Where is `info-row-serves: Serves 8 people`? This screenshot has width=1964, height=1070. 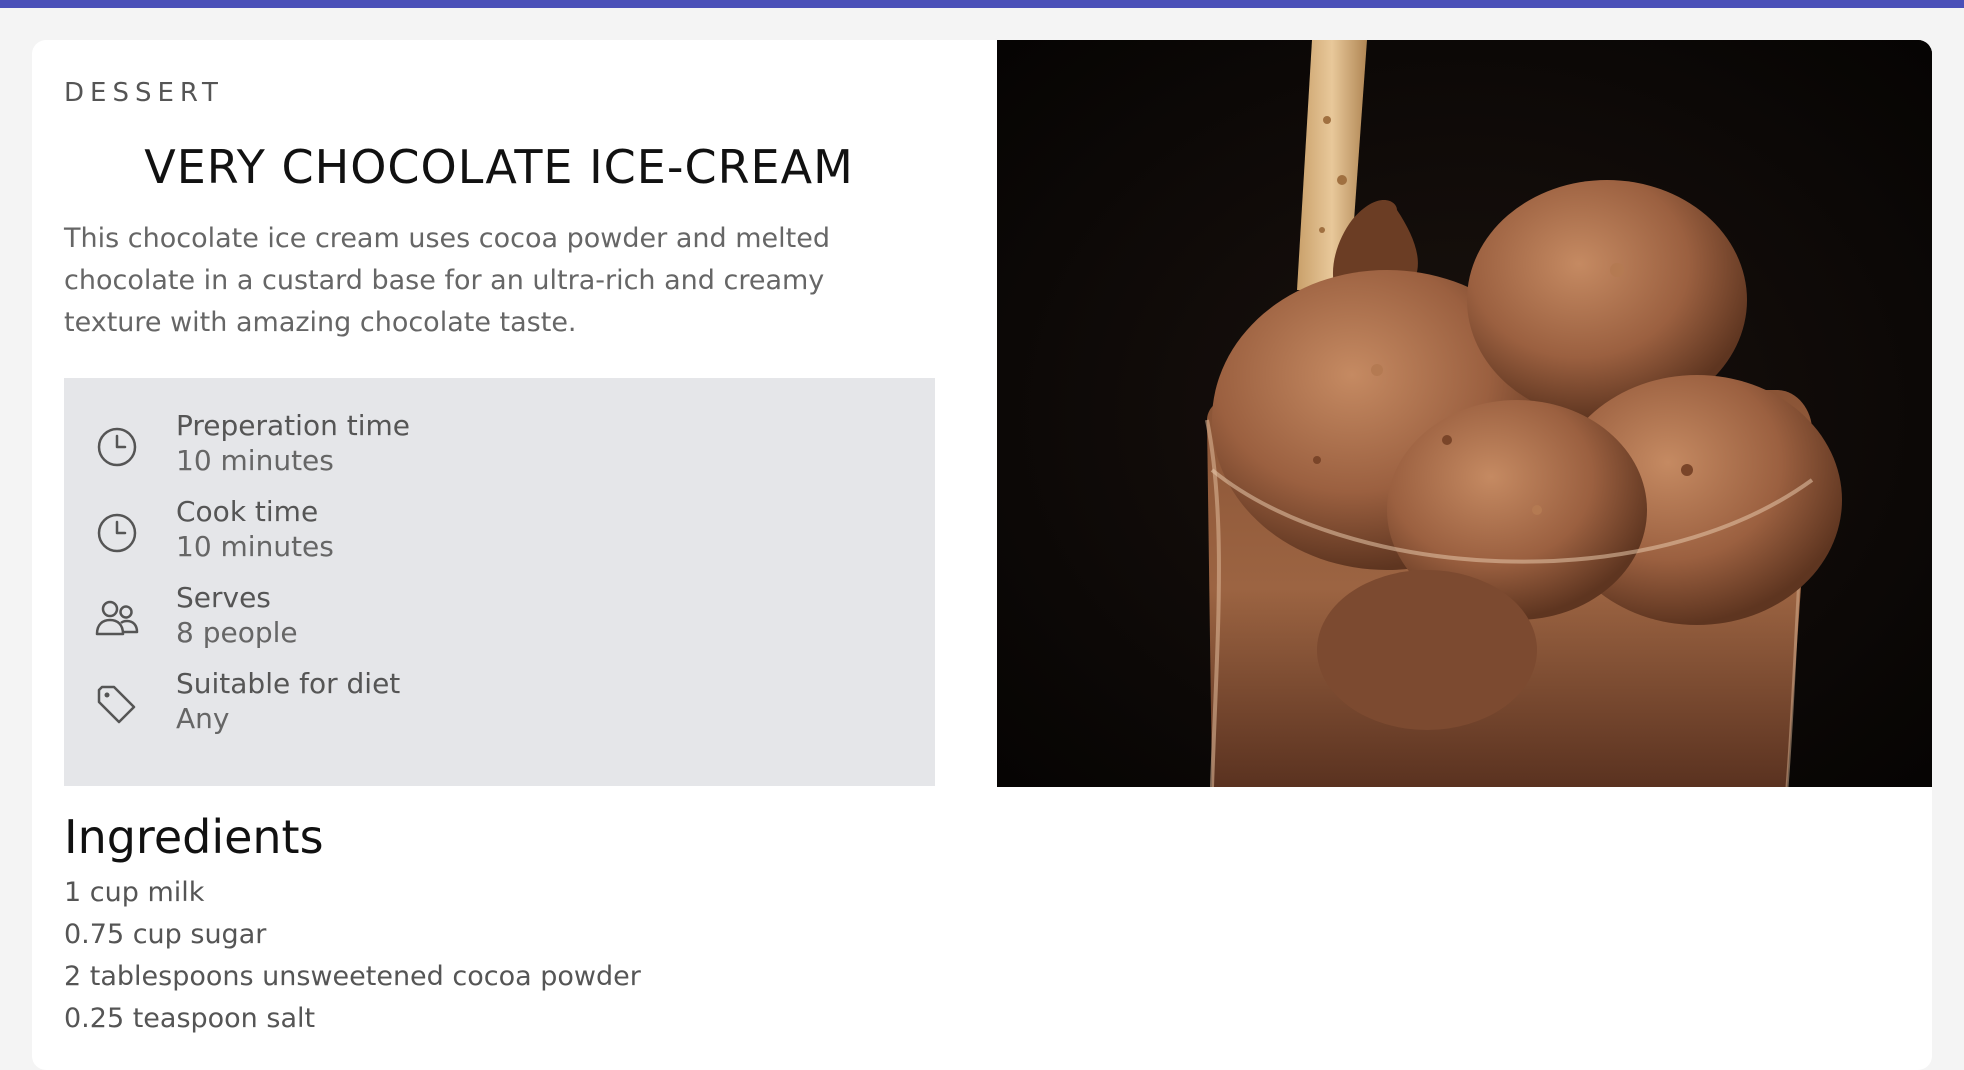 info-row-serves: Serves 8 people is located at coordinates (499, 620).